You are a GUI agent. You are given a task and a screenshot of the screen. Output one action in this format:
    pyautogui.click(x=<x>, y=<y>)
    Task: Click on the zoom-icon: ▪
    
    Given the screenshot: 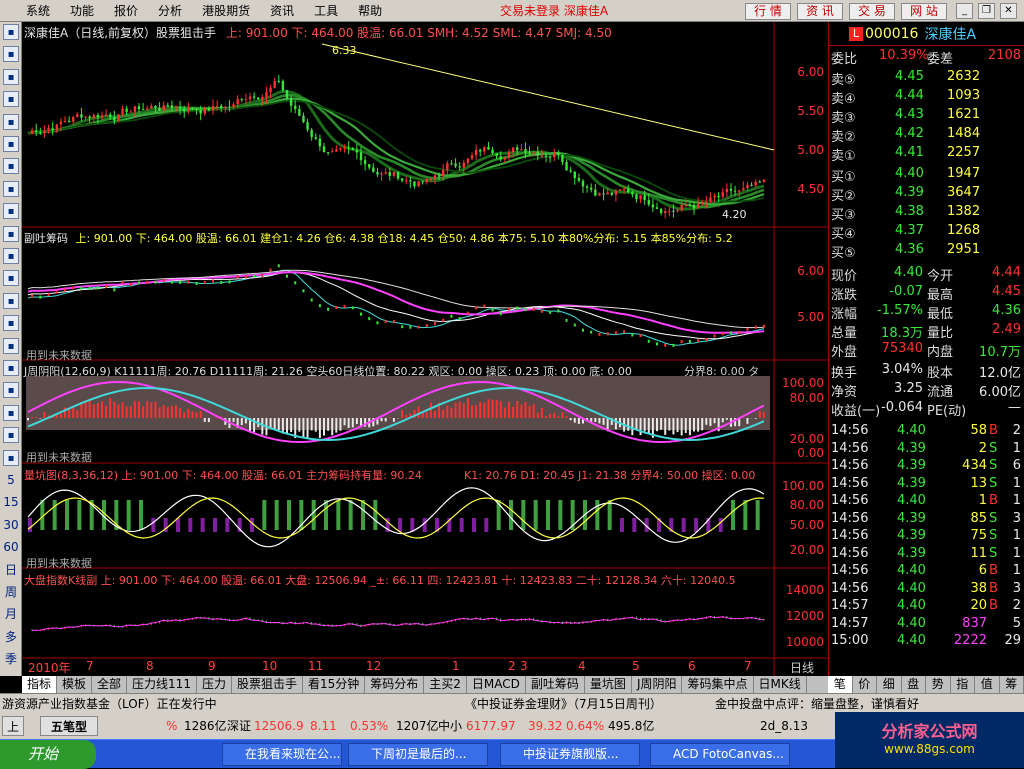 What is the action you would take?
    pyautogui.click(x=11, y=301)
    